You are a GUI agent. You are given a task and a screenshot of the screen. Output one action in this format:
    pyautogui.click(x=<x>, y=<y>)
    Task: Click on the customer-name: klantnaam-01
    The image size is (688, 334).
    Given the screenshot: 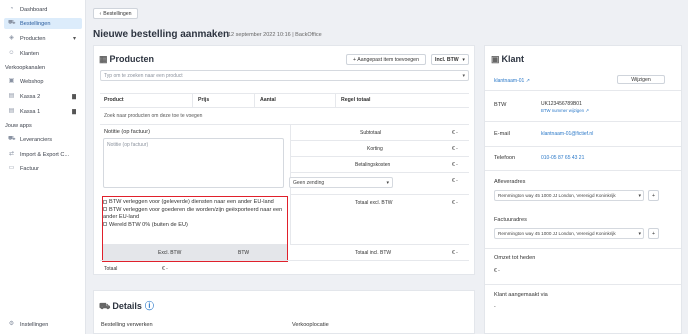 What is the action you would take?
    pyautogui.click(x=509, y=81)
    